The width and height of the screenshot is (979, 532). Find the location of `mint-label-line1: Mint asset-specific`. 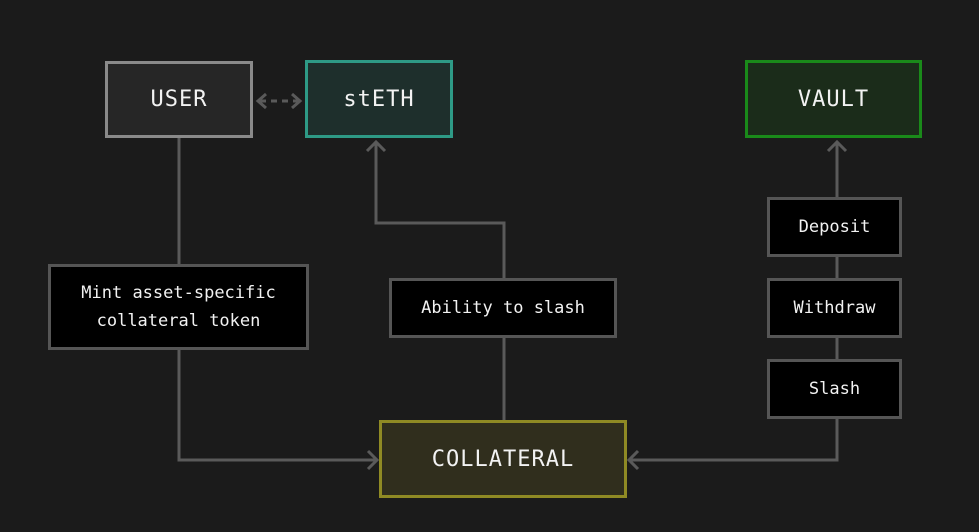

mint-label-line1: Mint asset-specific is located at coordinates (178, 293).